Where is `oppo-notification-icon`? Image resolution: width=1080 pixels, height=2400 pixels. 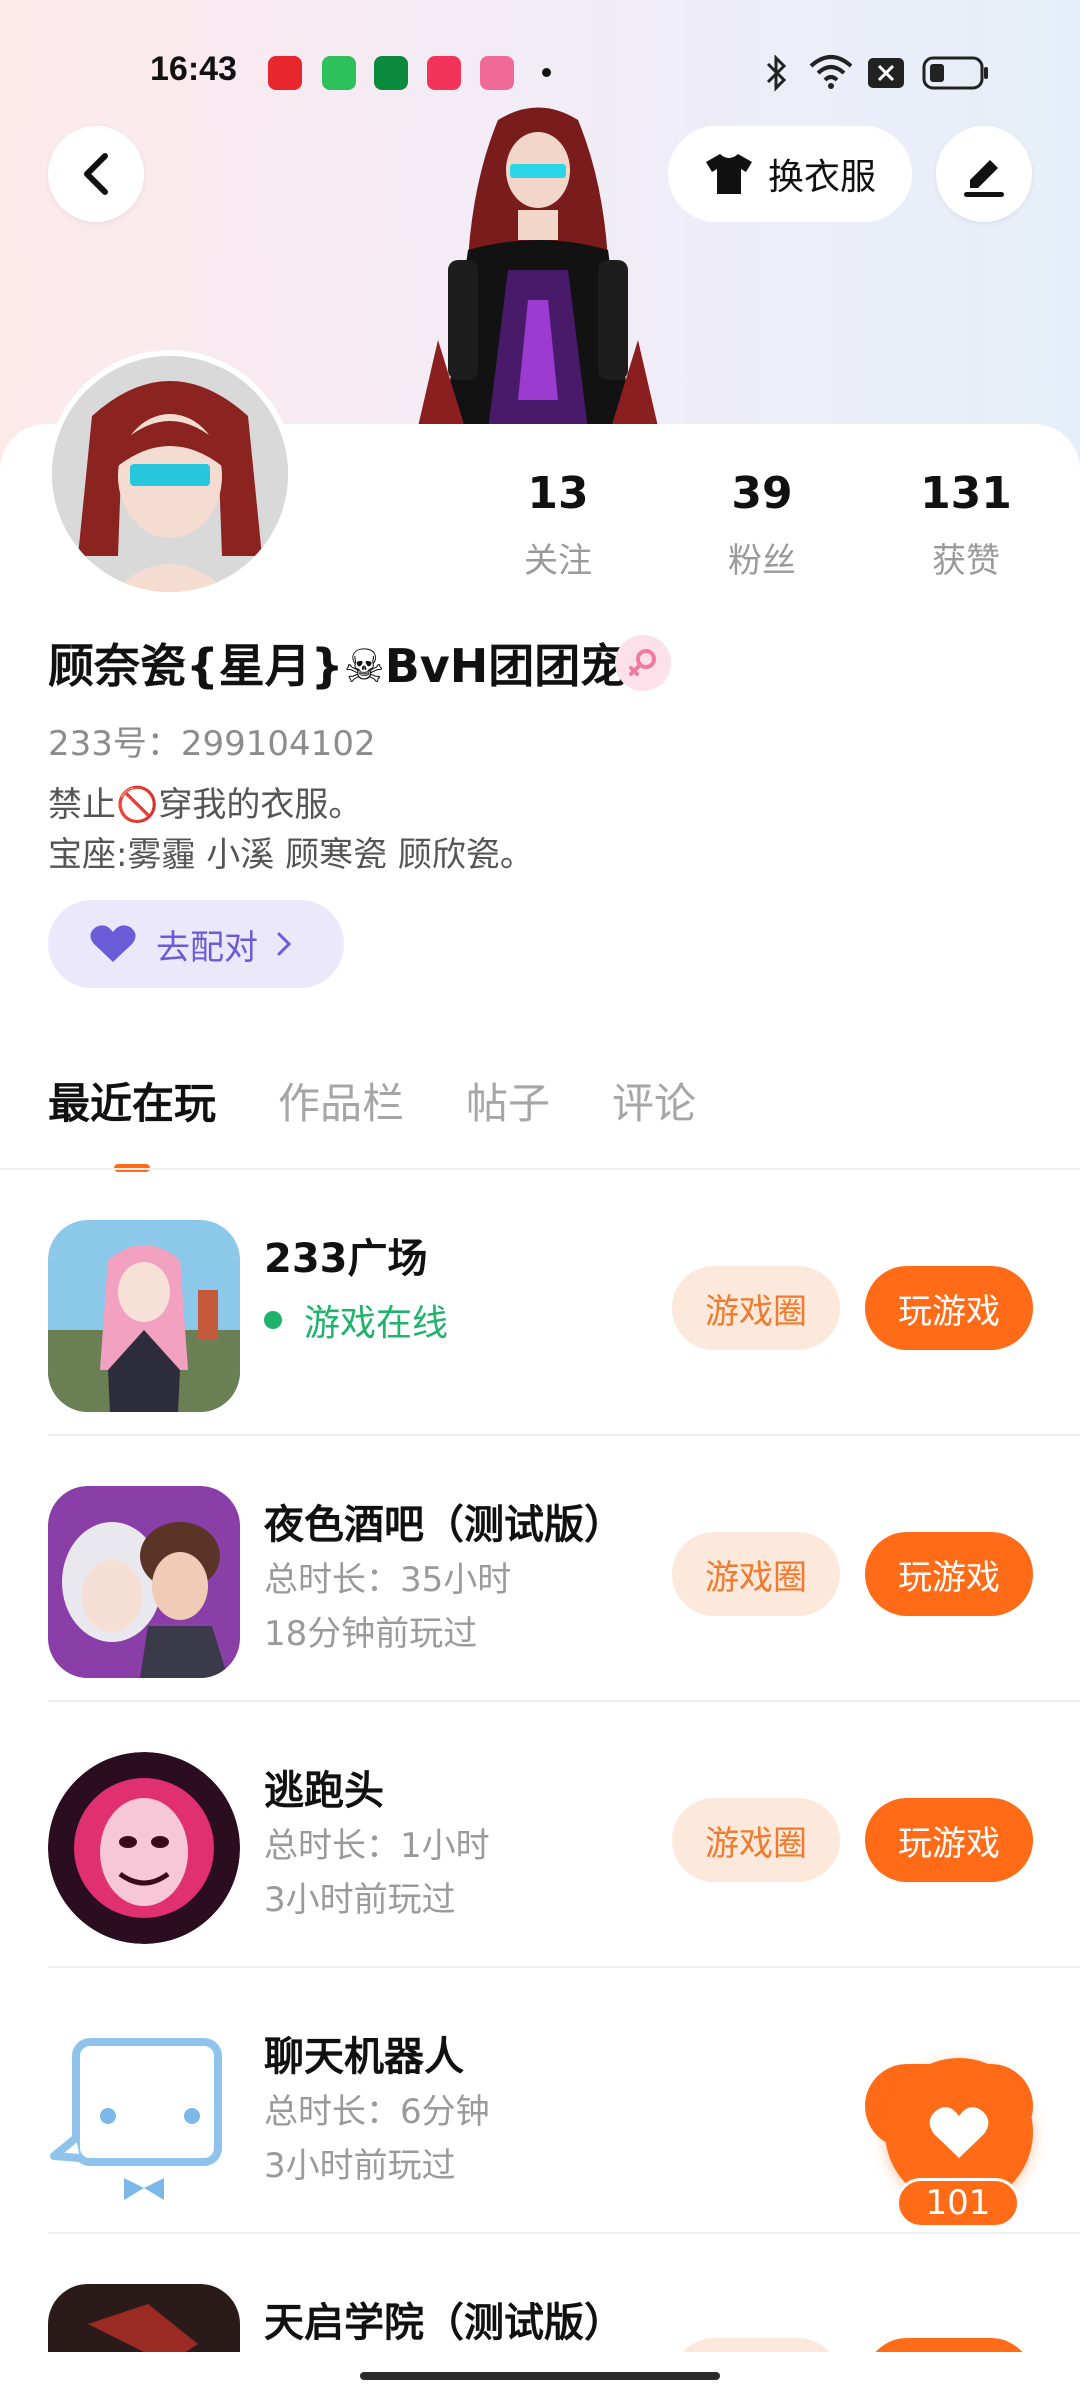 oppo-notification-icon is located at coordinates (391, 73).